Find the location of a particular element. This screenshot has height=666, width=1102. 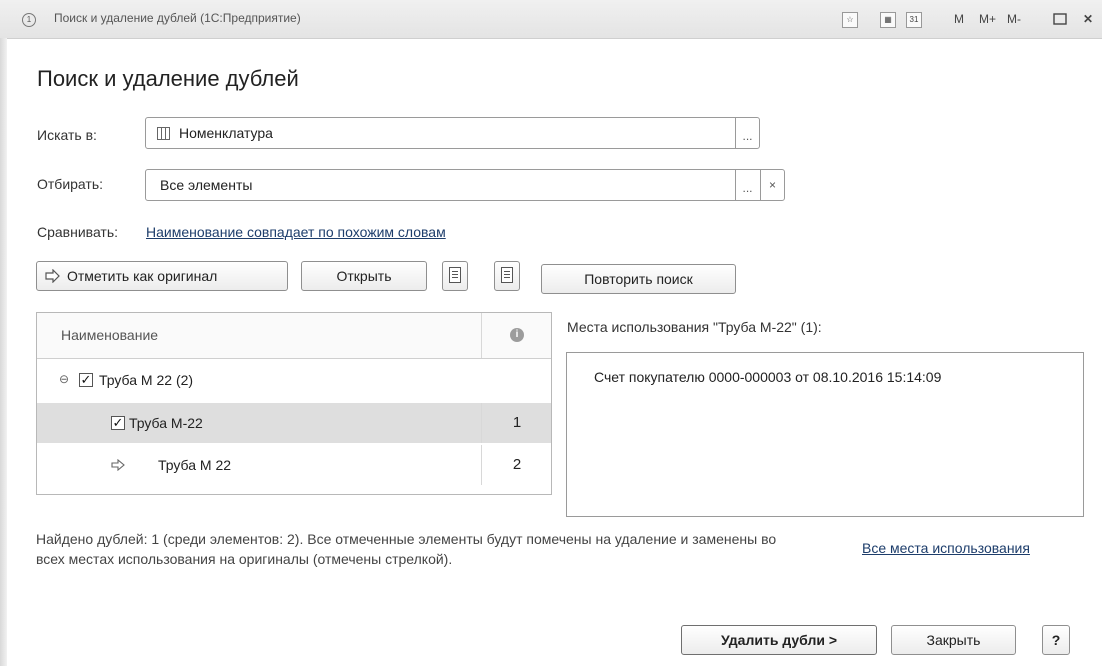

open-button: Открыть is located at coordinates (364, 276).